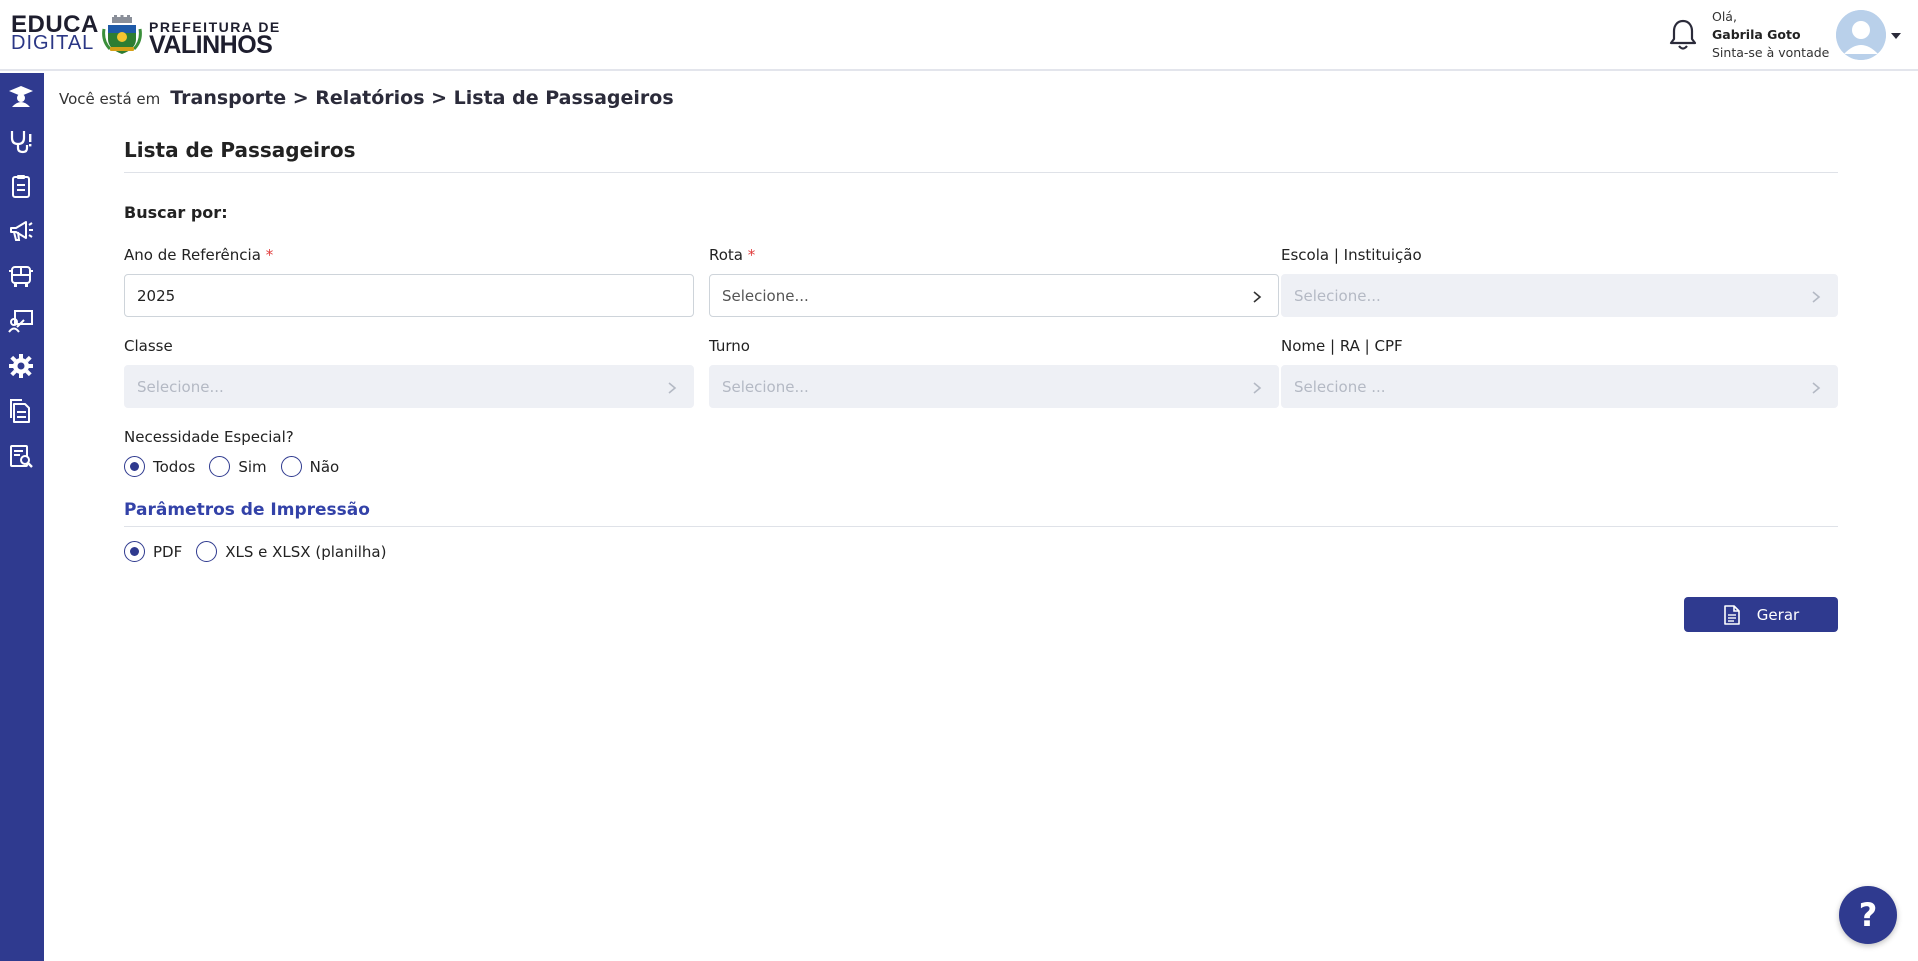  I want to click on educa-digital-logo: EDUCA DIGITAL, so click(55, 33).